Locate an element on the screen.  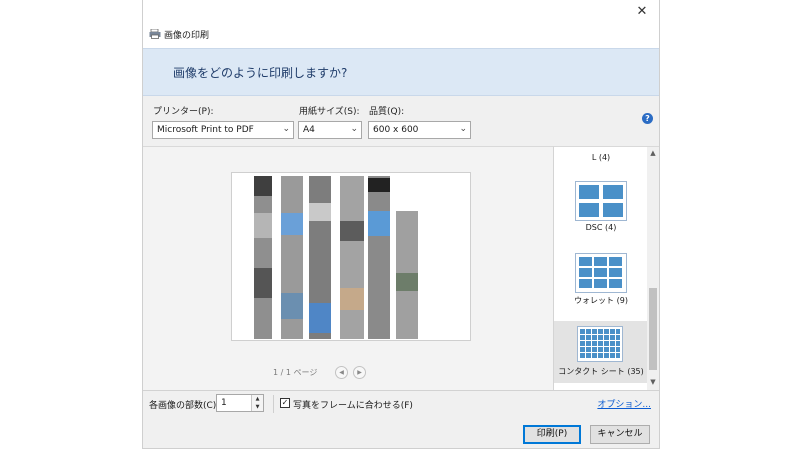
layout-label: L (4) is located at coordinates (601, 157).